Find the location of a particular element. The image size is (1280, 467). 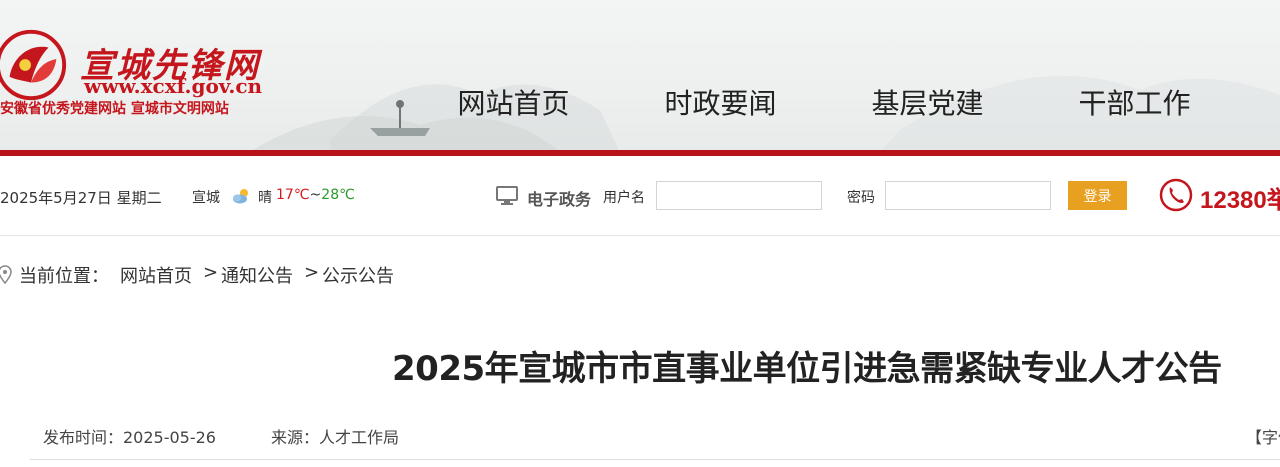

party-emblem-icon is located at coordinates (33, 65).